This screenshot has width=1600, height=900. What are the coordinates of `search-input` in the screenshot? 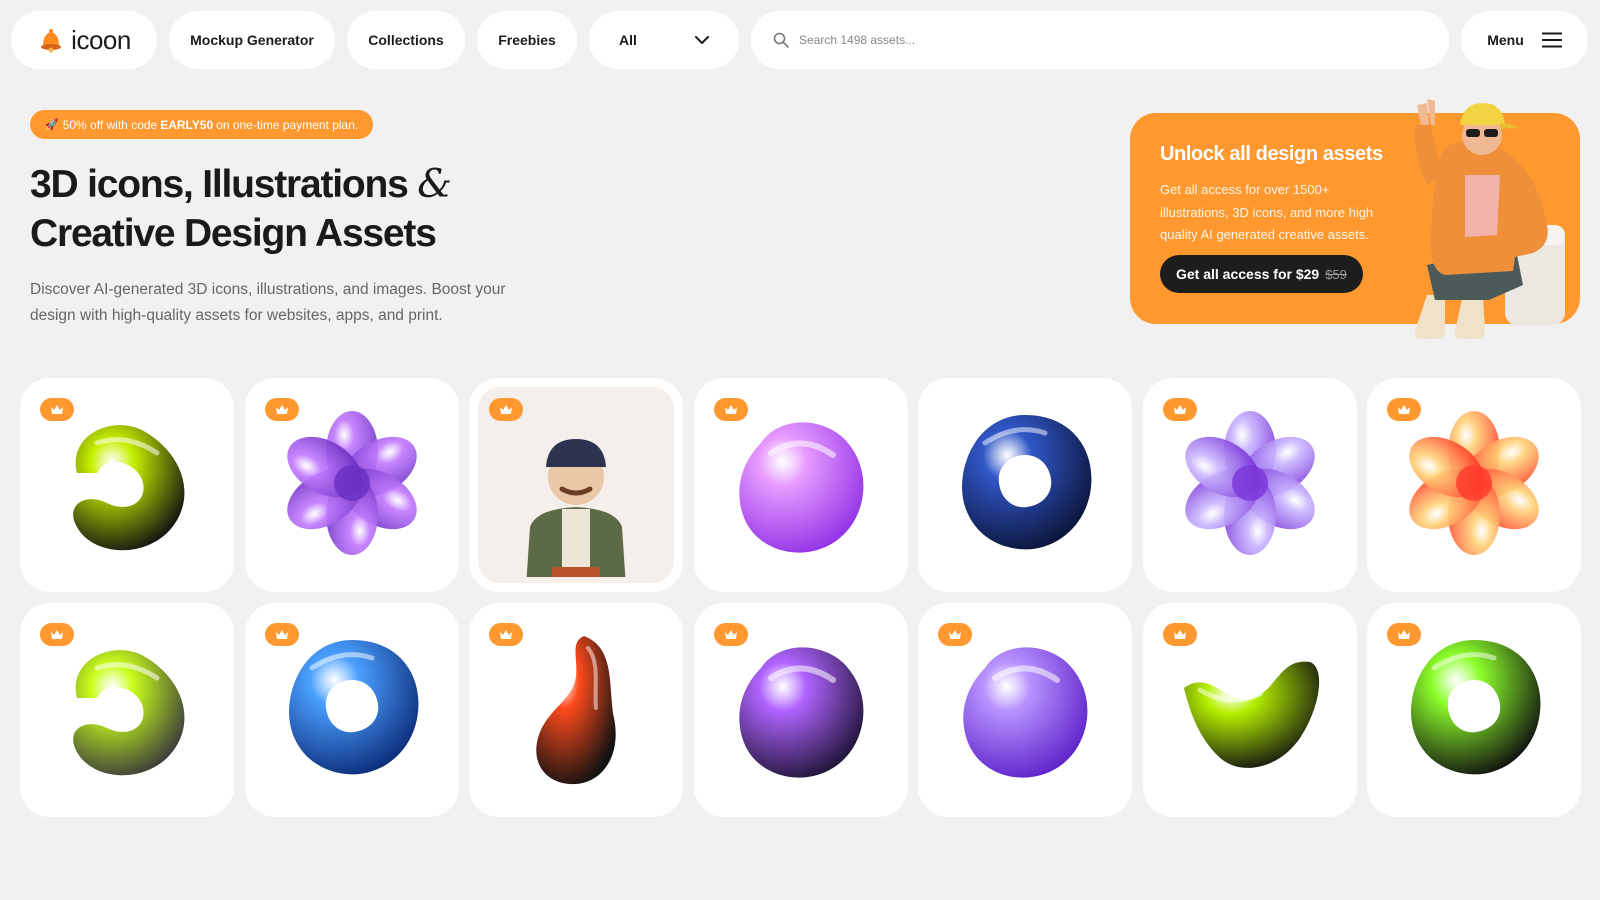 It's located at (1099, 40).